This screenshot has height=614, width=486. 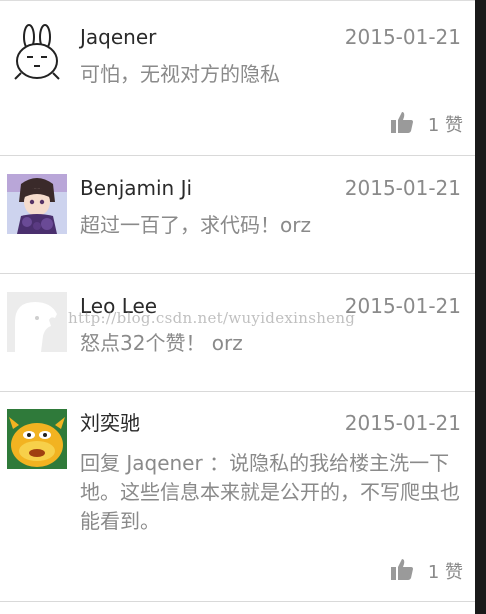 I want to click on anime-boy-avatar, so click(x=37, y=204).